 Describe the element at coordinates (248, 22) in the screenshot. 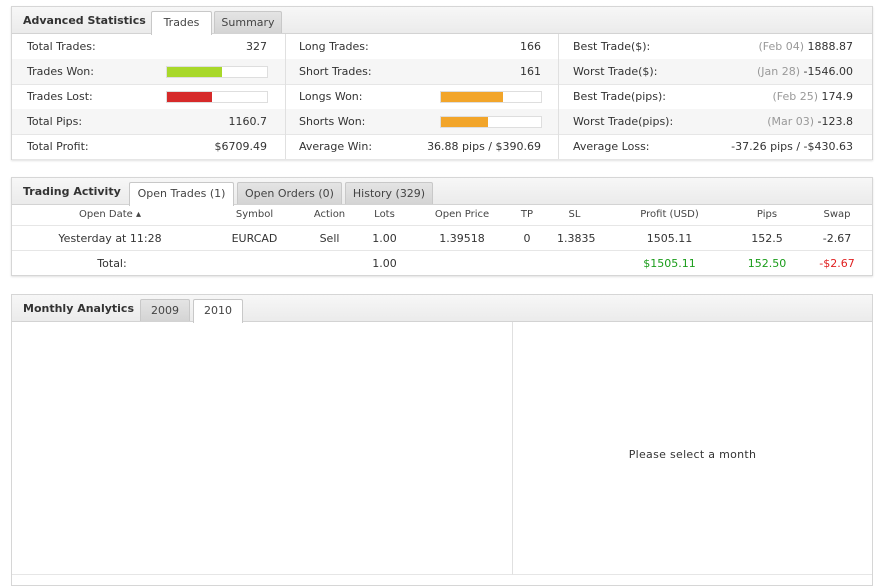

I see `tab-summary: Summary` at that location.